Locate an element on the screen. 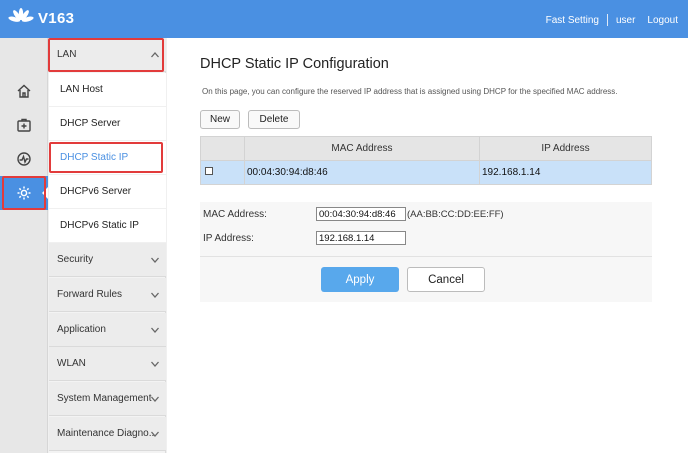  rail-status is located at coordinates (24, 159).